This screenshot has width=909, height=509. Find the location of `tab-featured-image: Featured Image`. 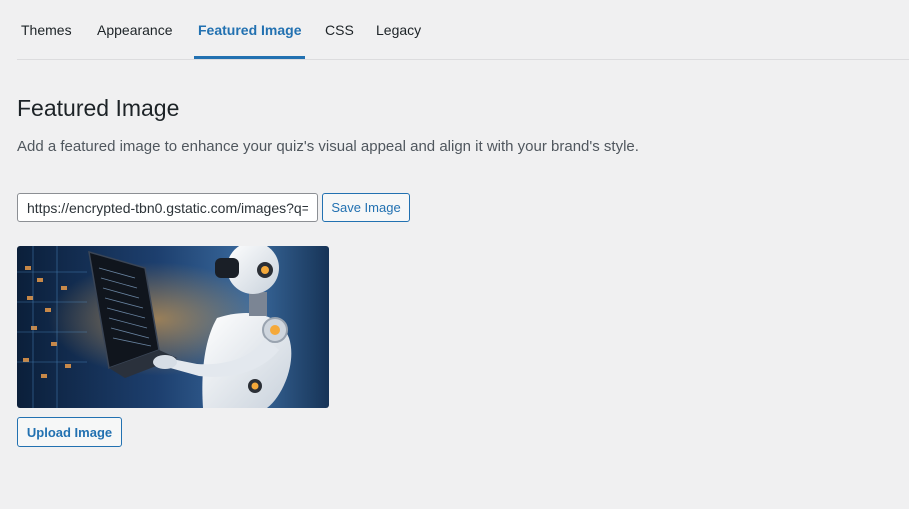

tab-featured-image: Featured Image is located at coordinates (250, 29).